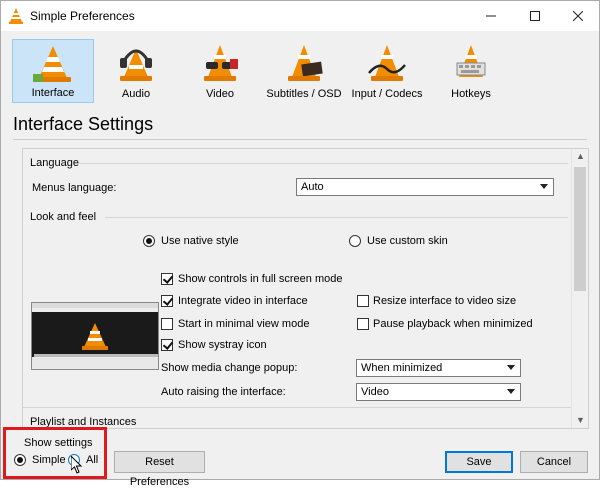 This screenshot has height=492, width=600. I want to click on vlc-logo-icon, so click(16, 16).